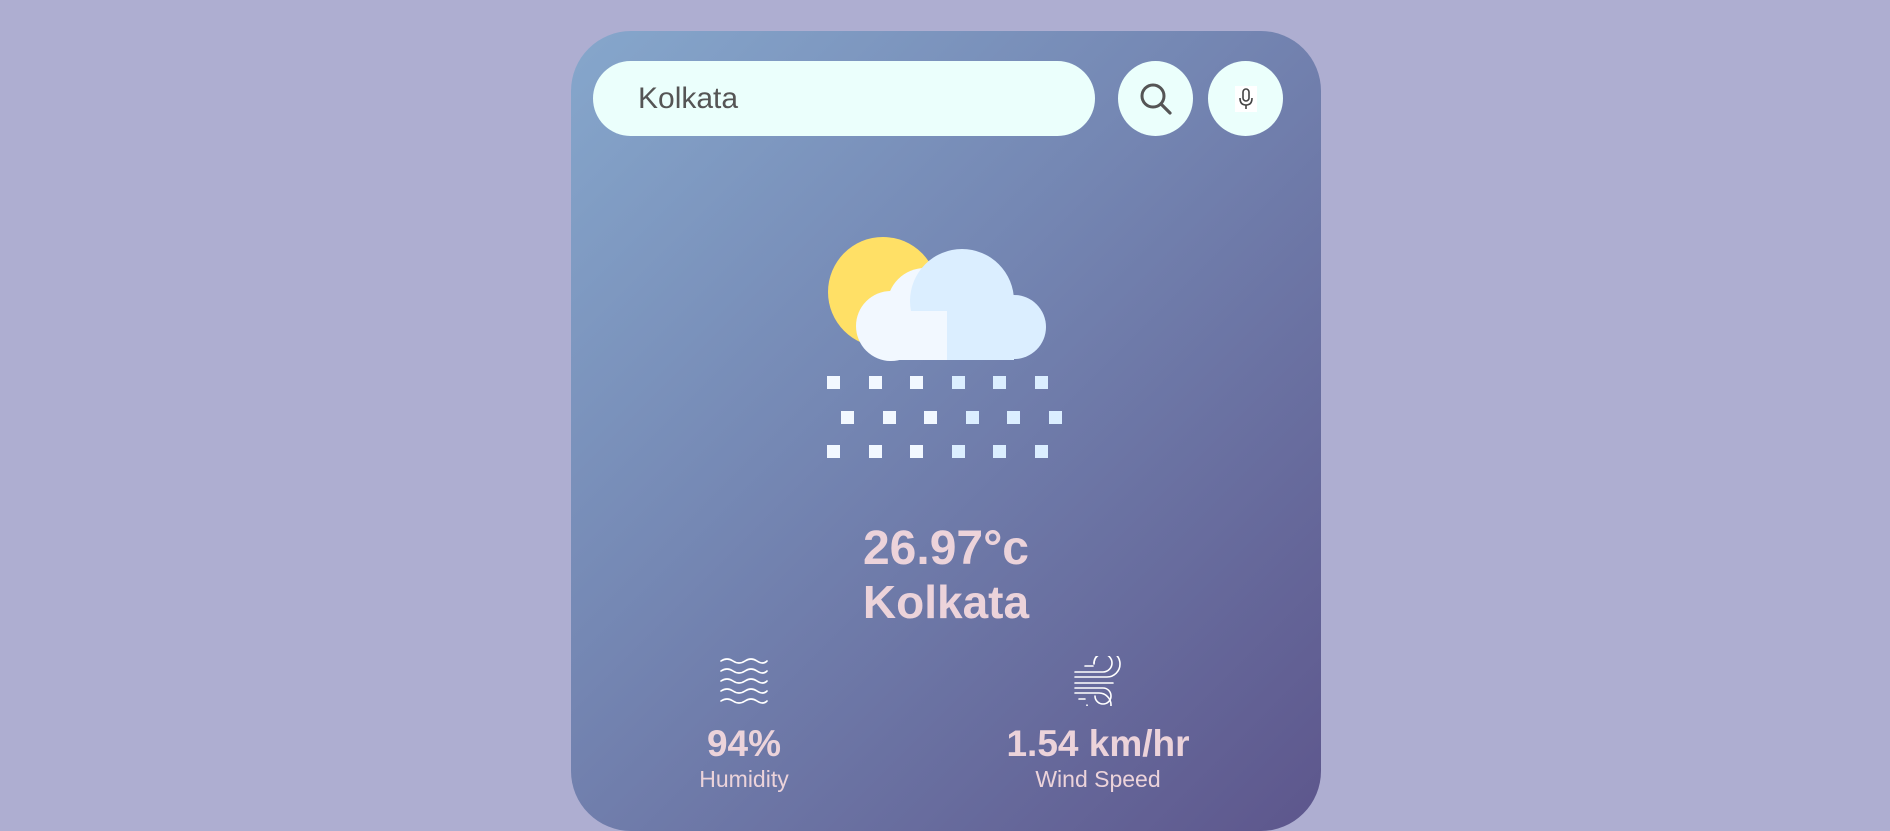 Image resolution: width=1890 pixels, height=831 pixels. Describe the element at coordinates (1098, 743) in the screenshot. I see `wind-speed-value: 1.54 km/hr` at that location.